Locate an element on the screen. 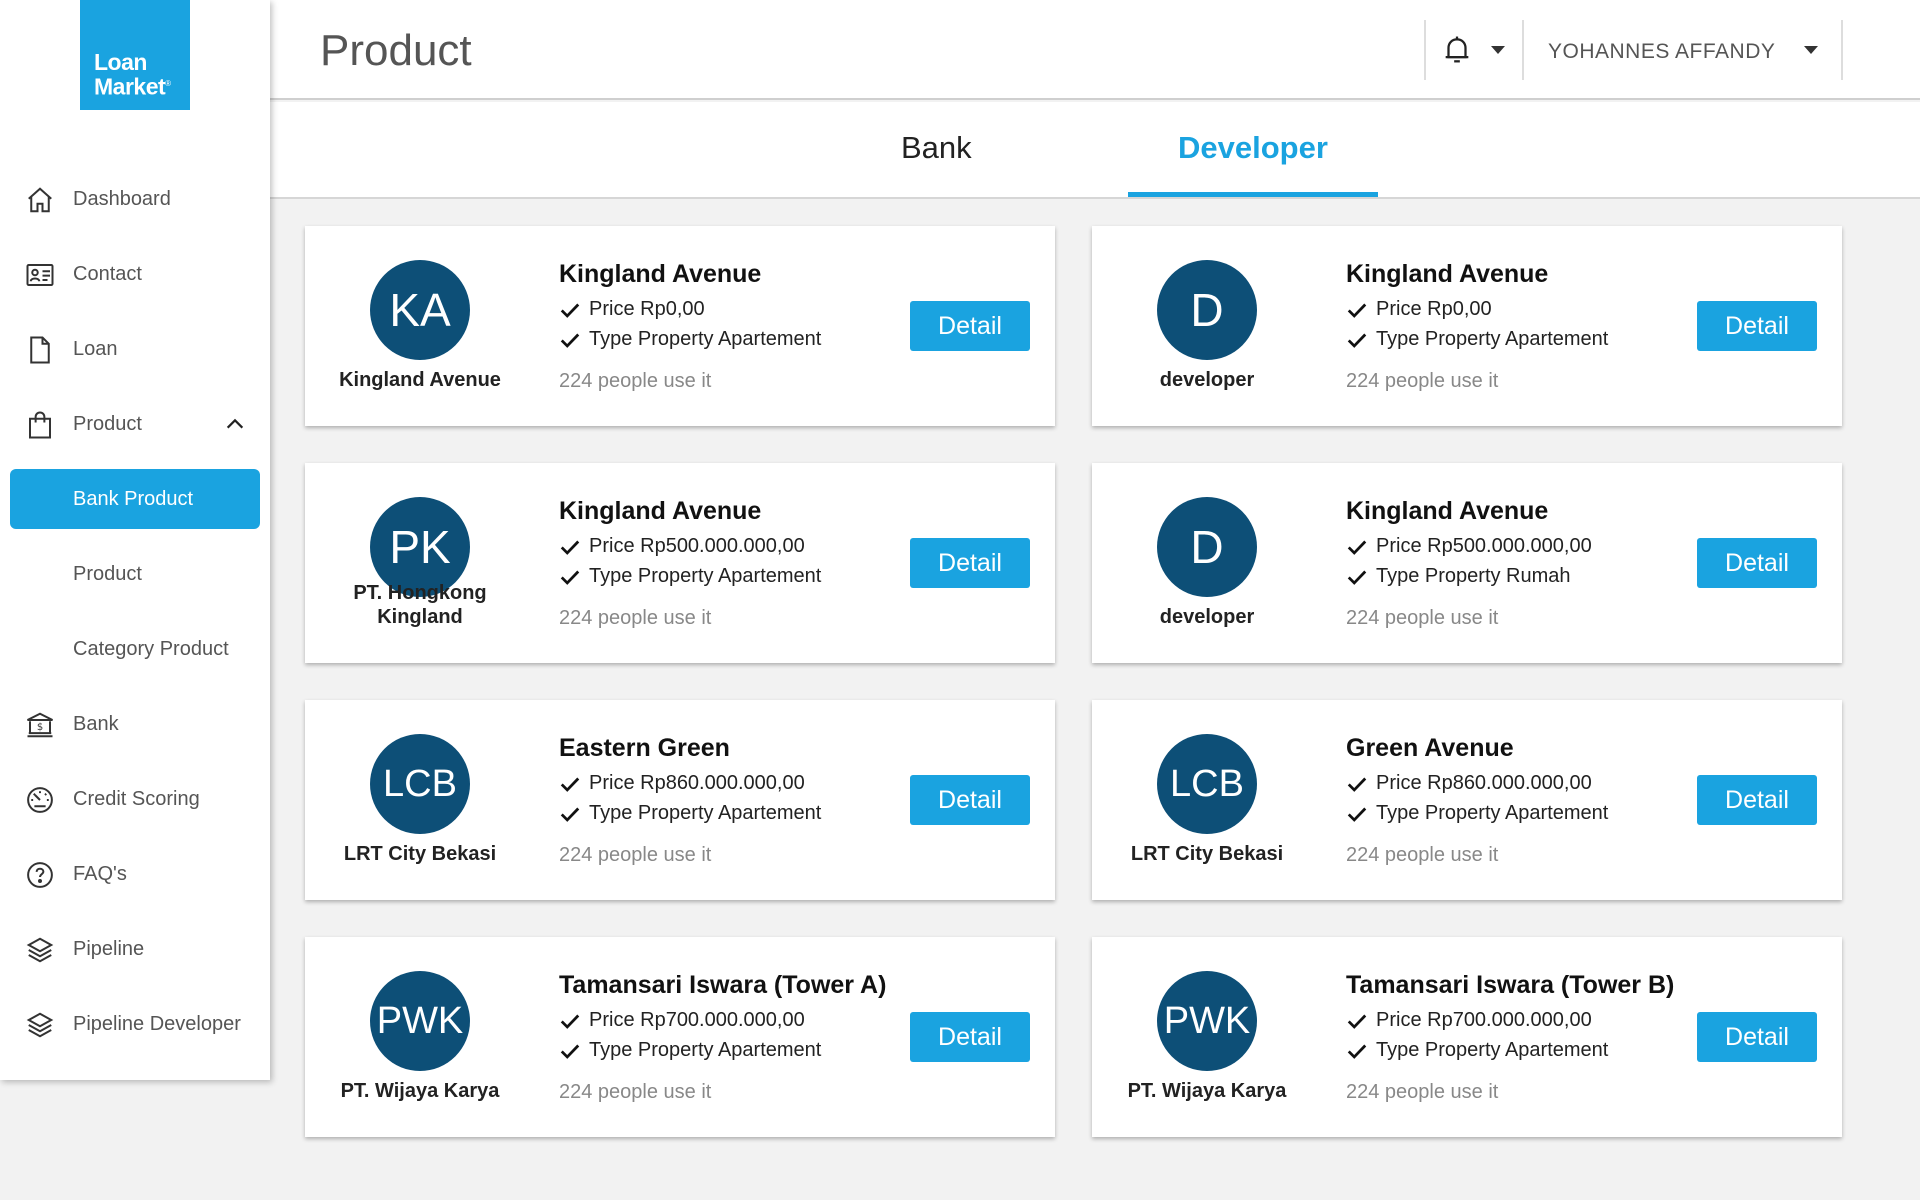 The image size is (1920, 1200). loan-market-logo: Loan Market® is located at coordinates (135, 55).